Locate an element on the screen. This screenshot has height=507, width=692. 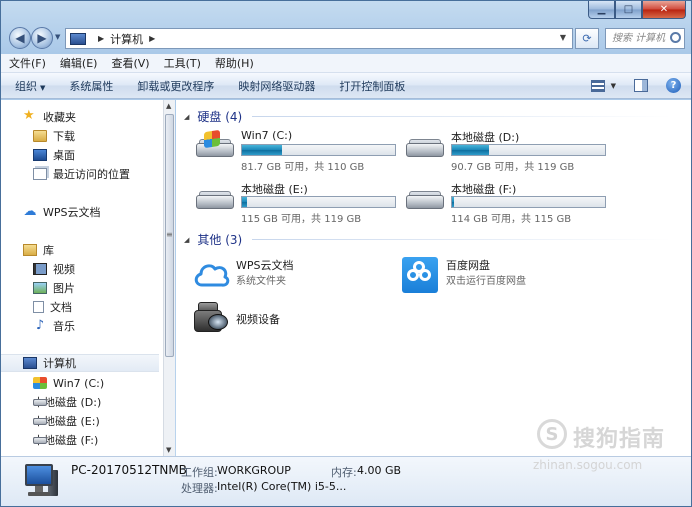
refresh-icon: ⟳ is located at coordinates (587, 38).